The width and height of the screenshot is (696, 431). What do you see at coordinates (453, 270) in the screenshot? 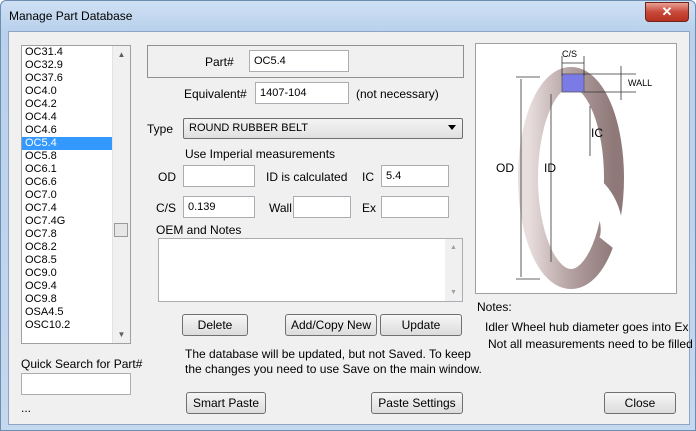
I see `notes-scrollbar: ▲ ▼` at bounding box center [453, 270].